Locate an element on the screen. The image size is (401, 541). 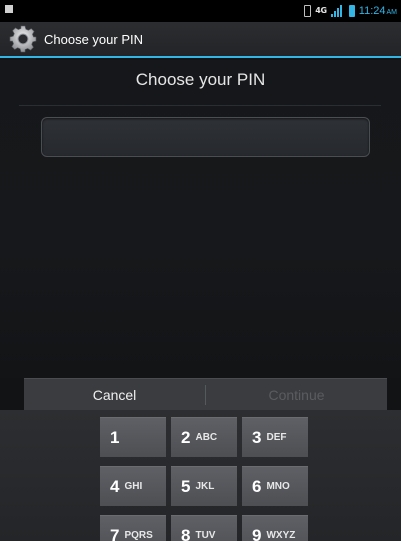
key-digit: 6 is located at coordinates (257, 486).